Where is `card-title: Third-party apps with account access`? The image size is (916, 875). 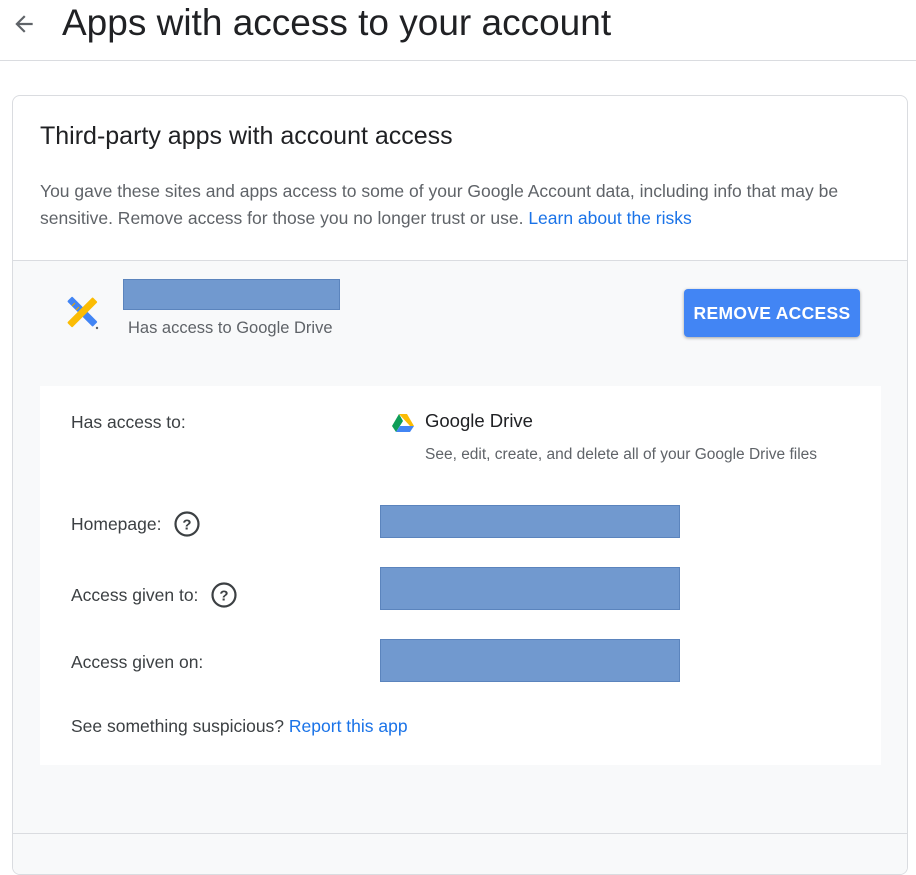
card-title: Third-party apps with account access is located at coordinates (246, 136).